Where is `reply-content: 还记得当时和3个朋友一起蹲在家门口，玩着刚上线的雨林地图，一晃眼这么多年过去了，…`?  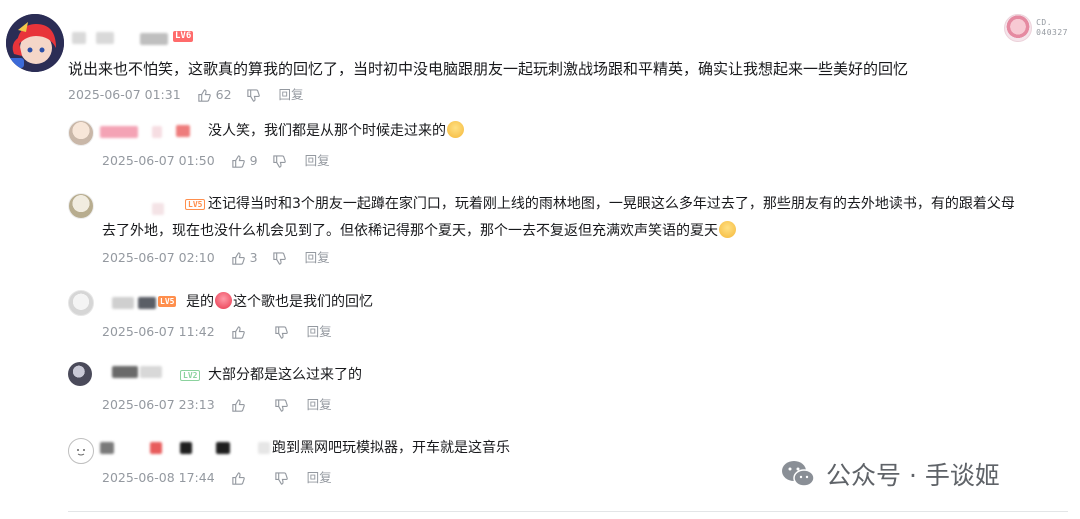 reply-content: 还记得当时和3个朋友一起蹲在家门口，玩着刚上线的雨林地图，一晃眼这么多年过去了，… is located at coordinates (611, 204).